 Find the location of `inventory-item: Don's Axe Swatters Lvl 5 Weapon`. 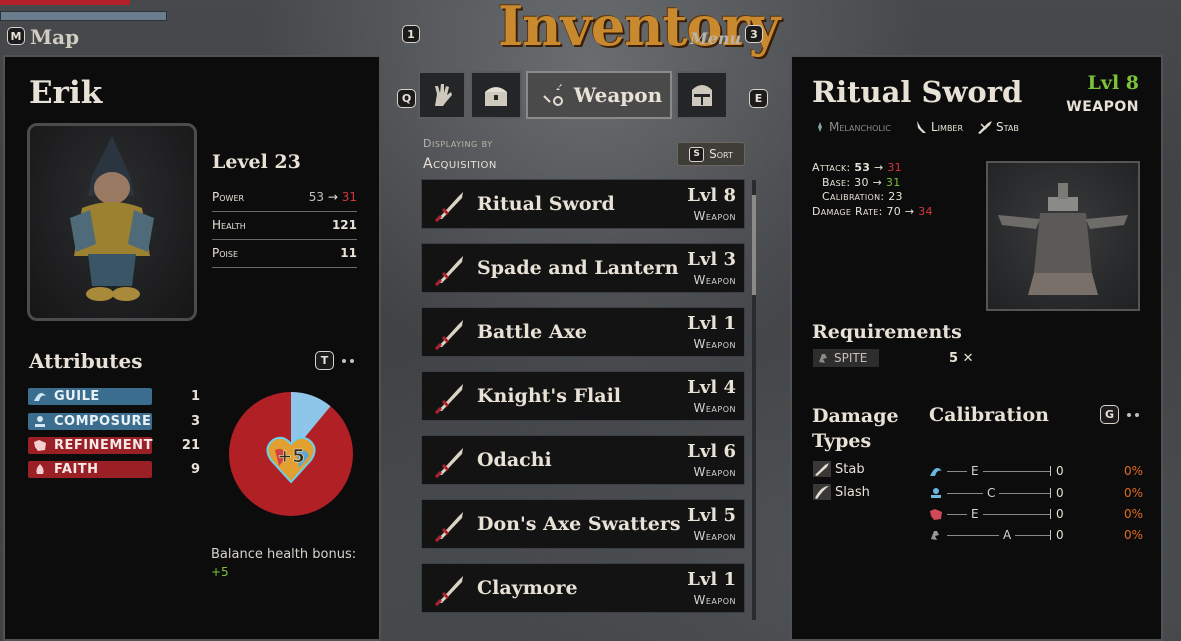

inventory-item: Don's Axe Swatters Lvl 5 Weapon is located at coordinates (583, 524).